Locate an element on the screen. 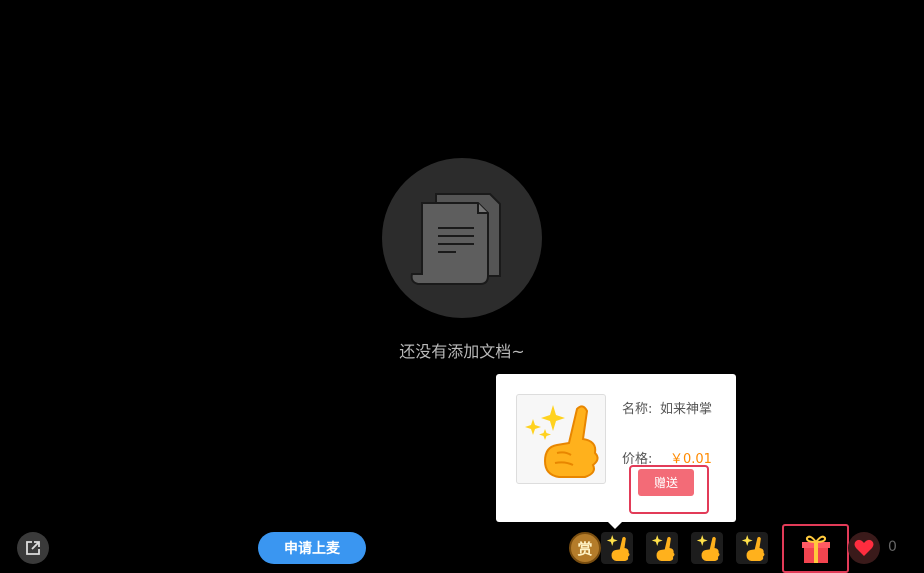 This screenshot has width=924, height=573. popup-pointer is located at coordinates (615, 525).